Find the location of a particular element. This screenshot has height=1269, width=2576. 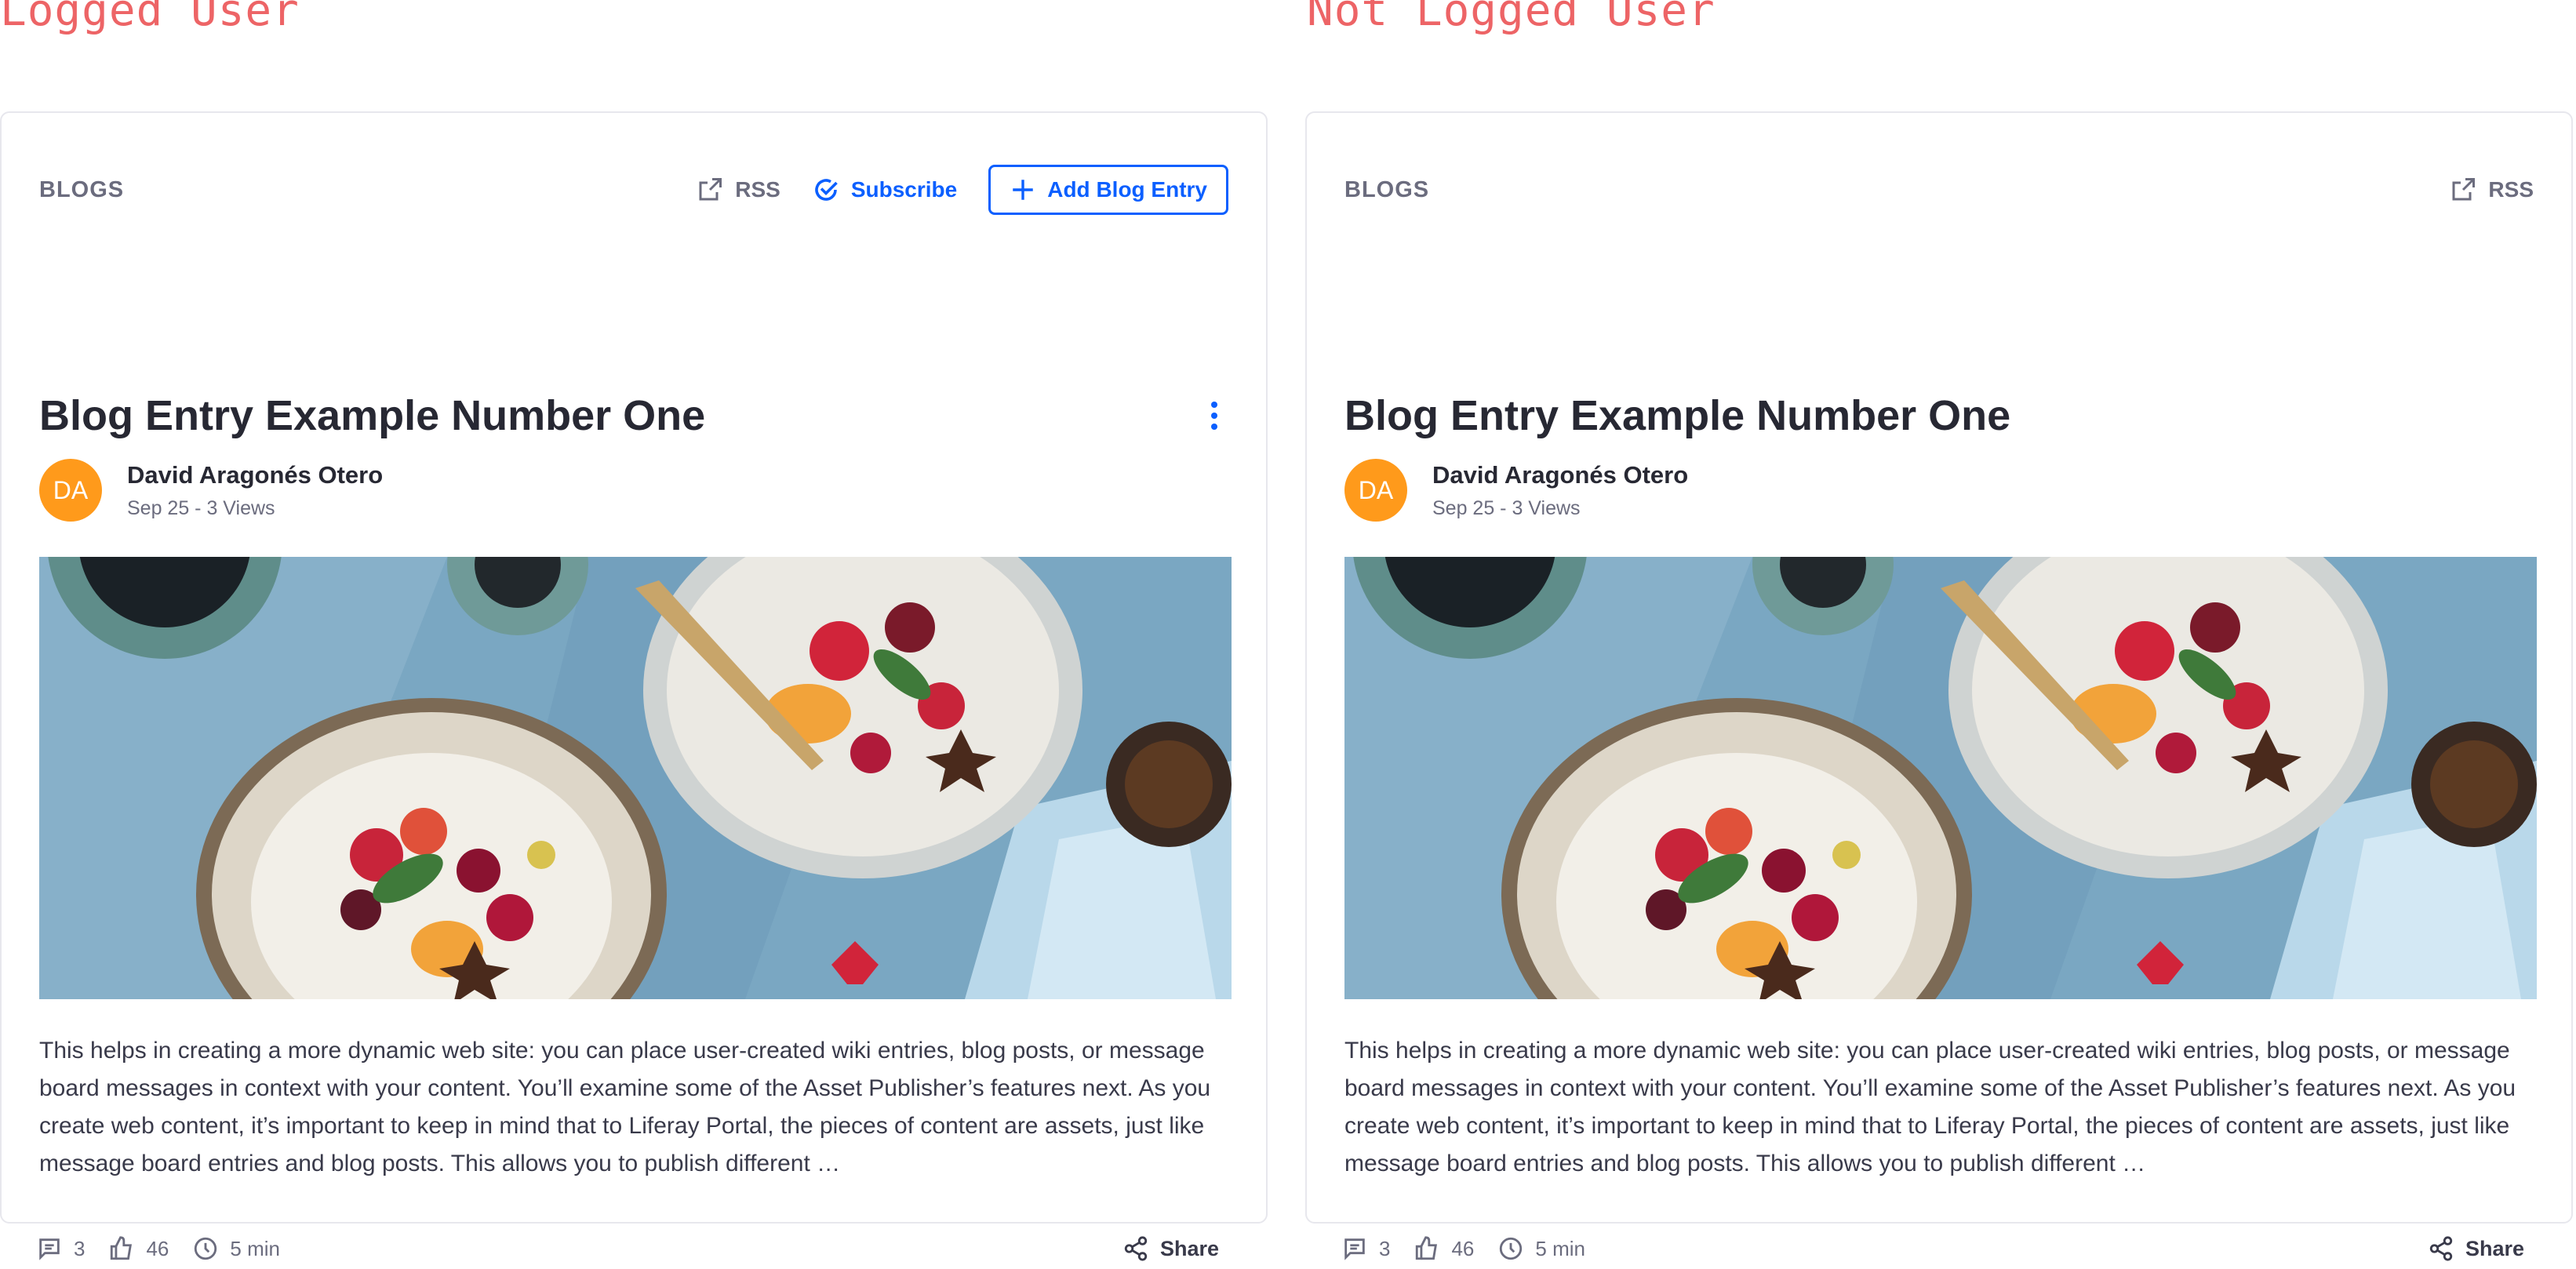

subscribe-label: Subscribe is located at coordinates (904, 189).